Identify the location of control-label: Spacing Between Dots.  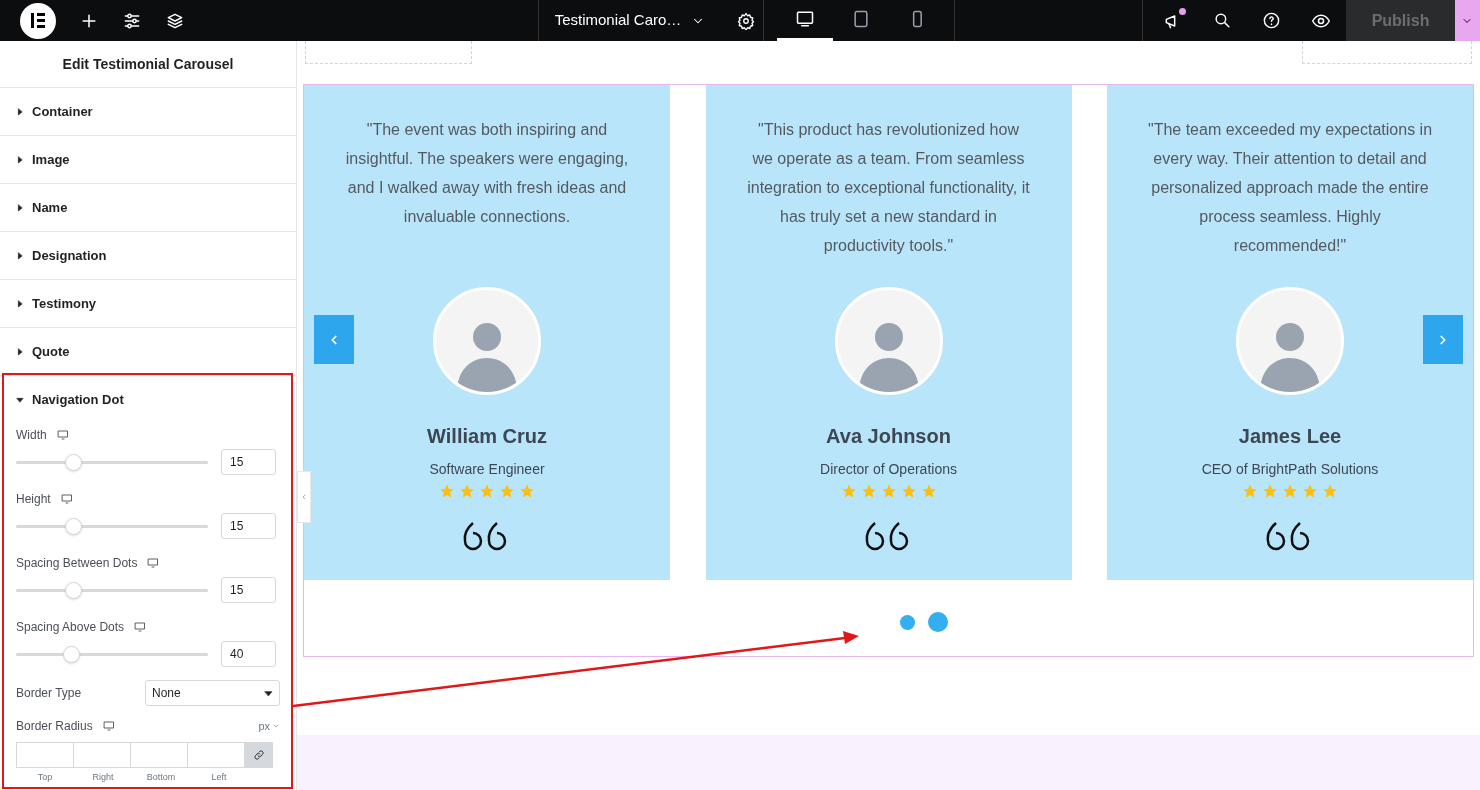
(77, 563).